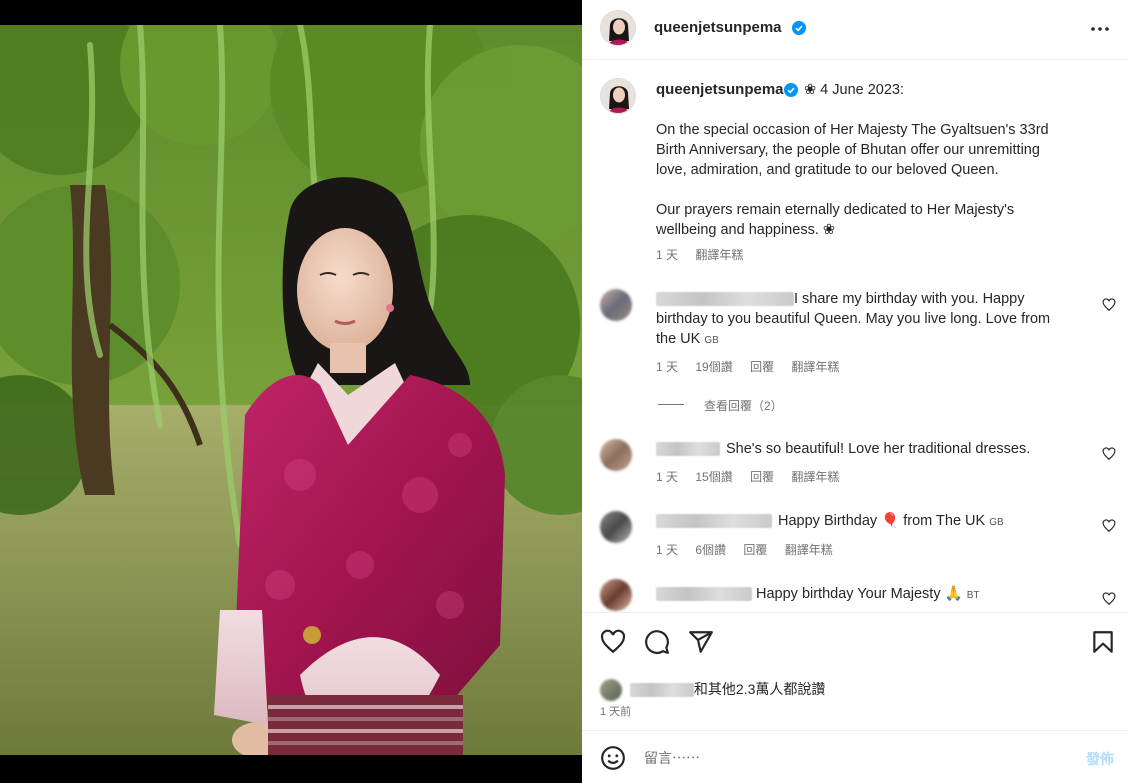  I want to click on bookmark-icon, so click(1103, 642).